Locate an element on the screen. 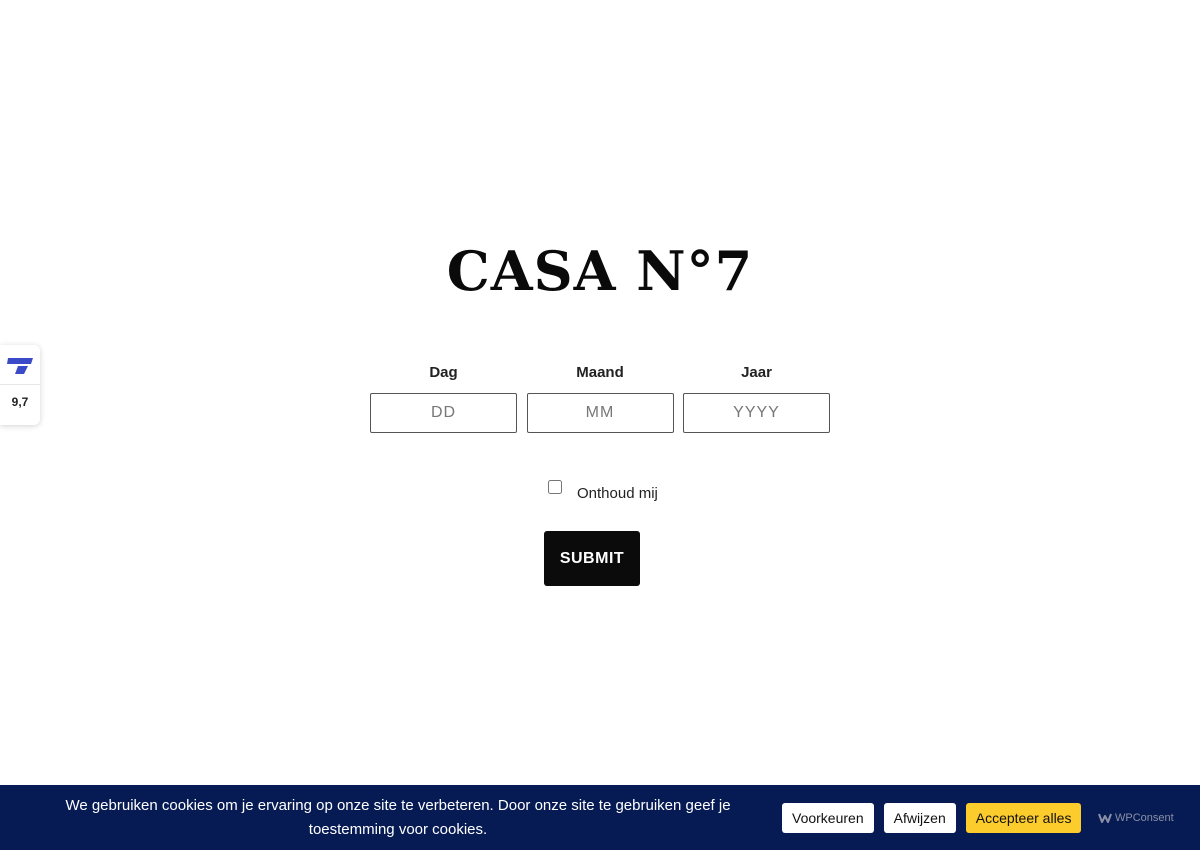  cookie-actions: Voorkeuren Afwijzen Accepteer alles is located at coordinates (932, 818).